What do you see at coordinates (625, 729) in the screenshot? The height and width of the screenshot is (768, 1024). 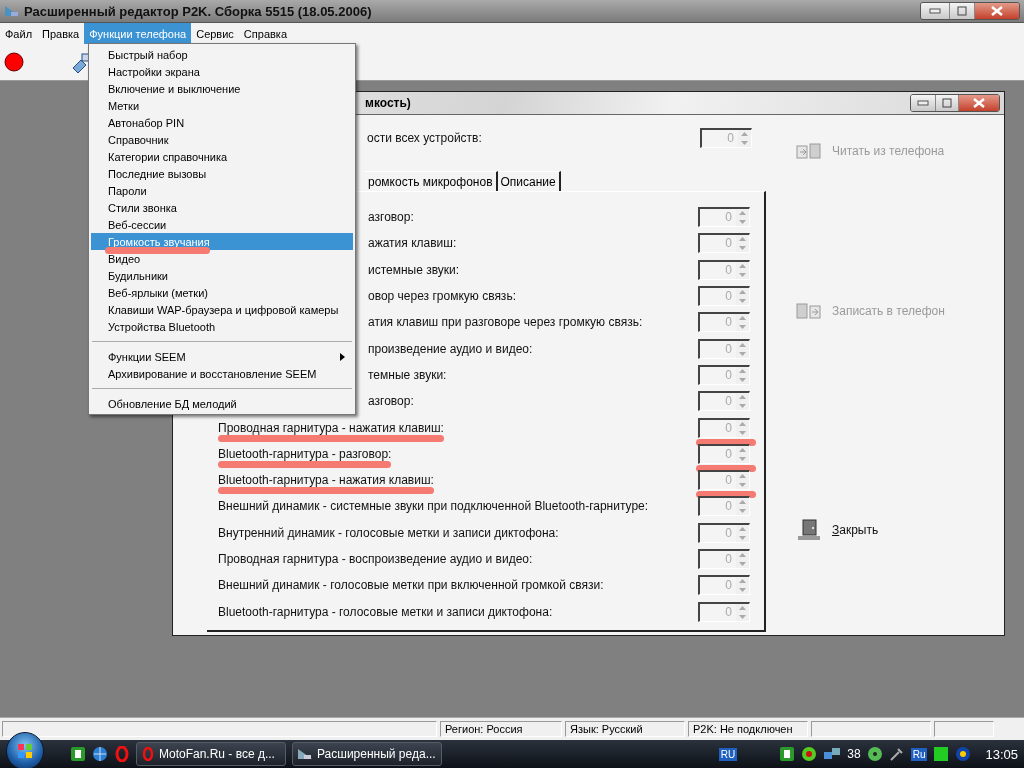 I see `status-text: Язык: Русский` at bounding box center [625, 729].